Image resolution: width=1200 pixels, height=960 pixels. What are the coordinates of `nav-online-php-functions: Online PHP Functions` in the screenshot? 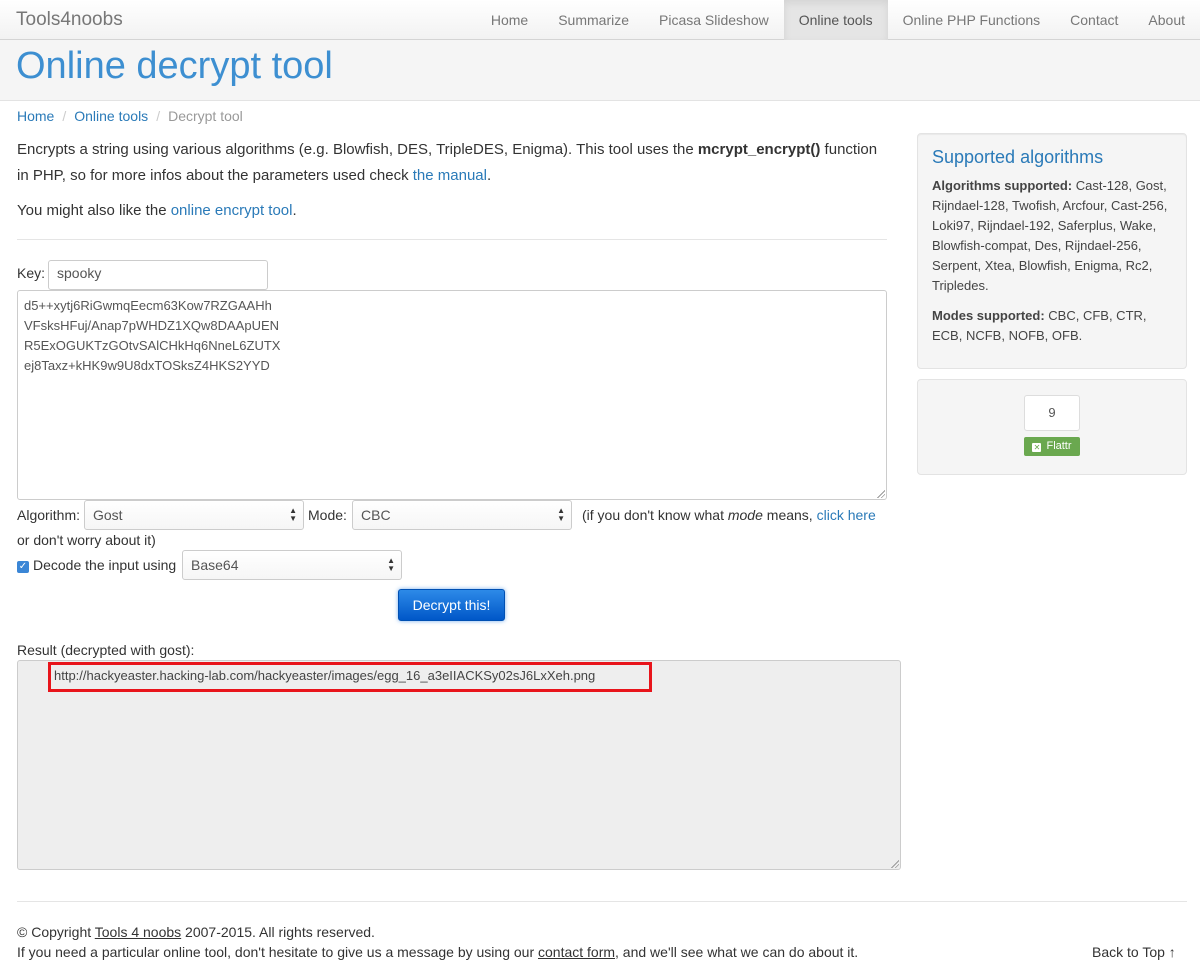 It's located at (971, 20).